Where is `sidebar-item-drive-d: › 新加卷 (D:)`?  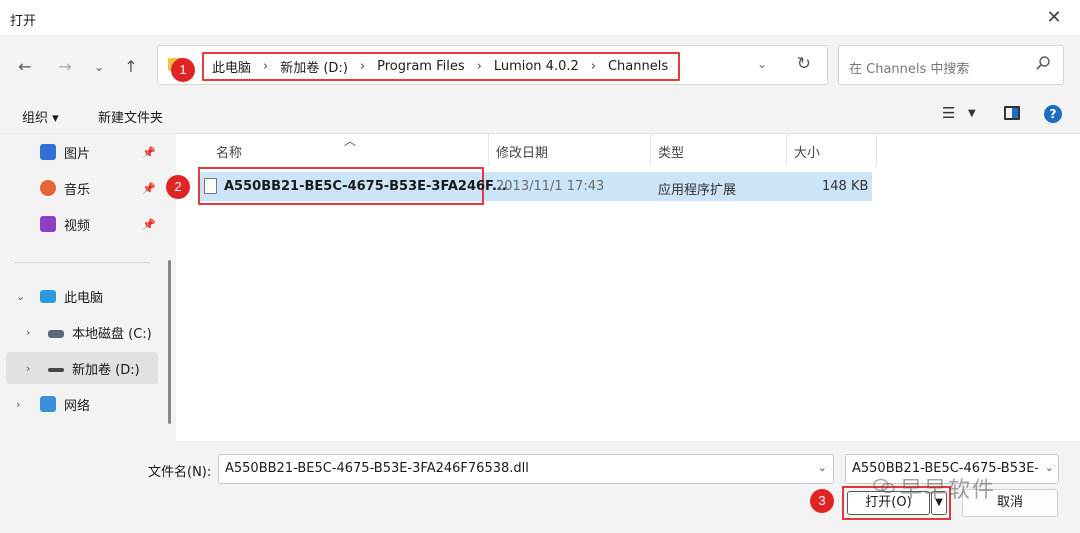
sidebar-item-drive-d: › 新加卷 (D:) is located at coordinates (82, 368).